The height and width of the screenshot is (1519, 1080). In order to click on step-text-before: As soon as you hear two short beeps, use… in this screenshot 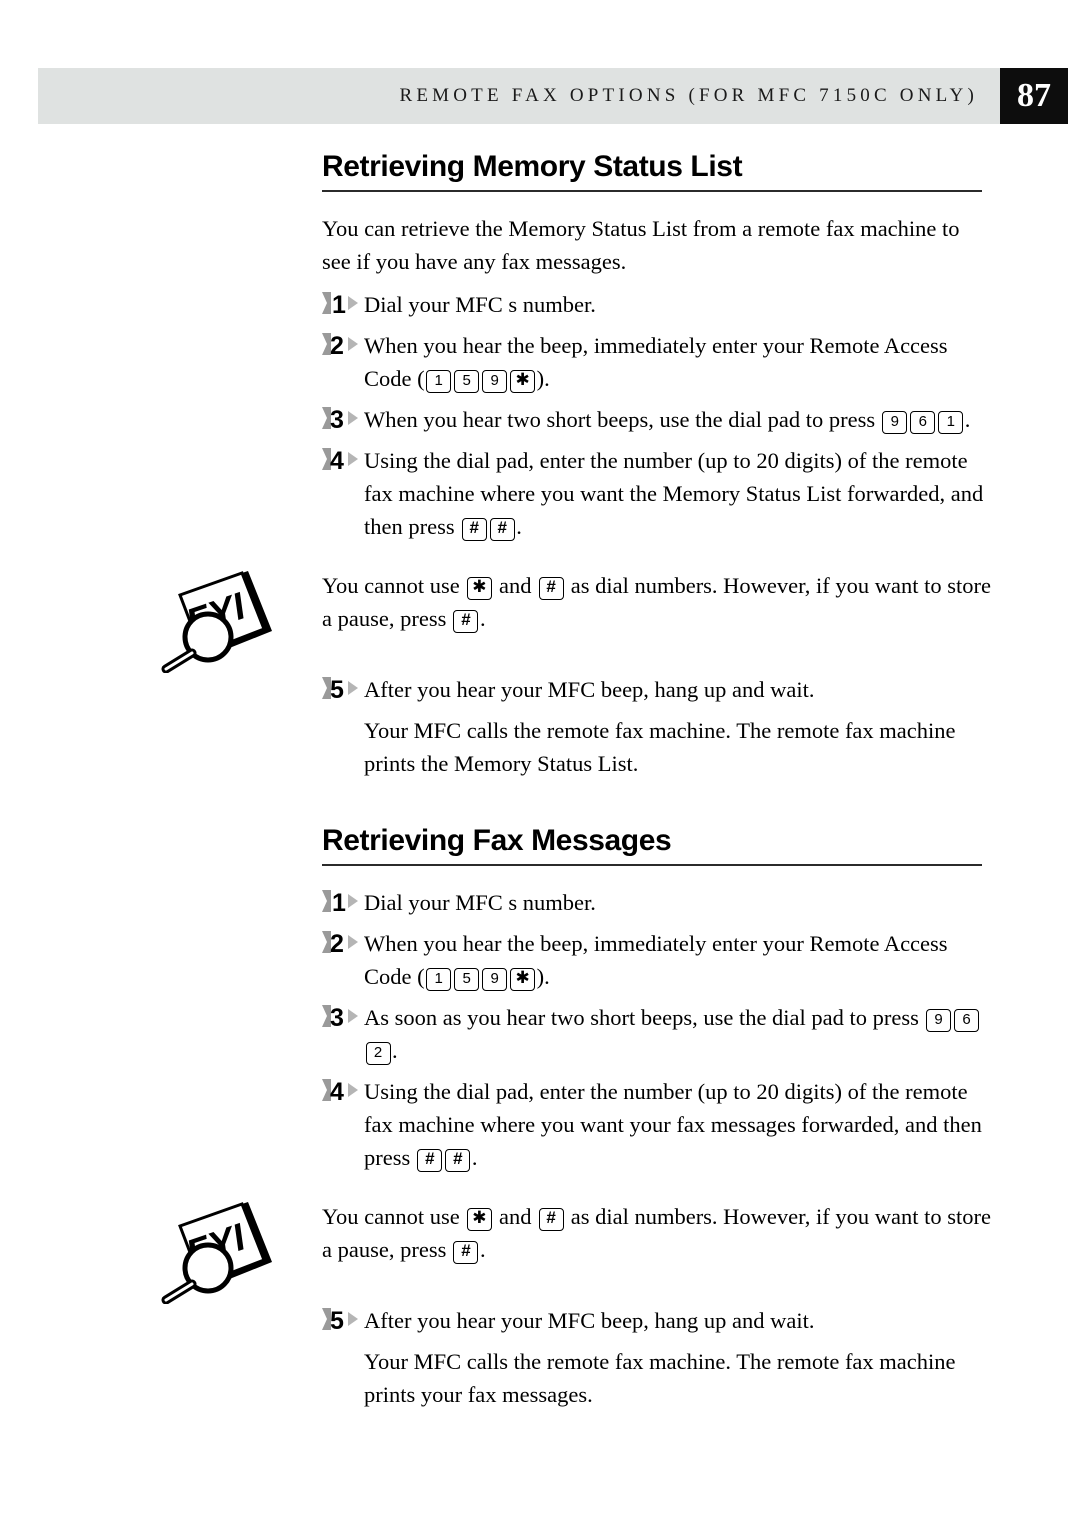, I will do `click(644, 1017)`.